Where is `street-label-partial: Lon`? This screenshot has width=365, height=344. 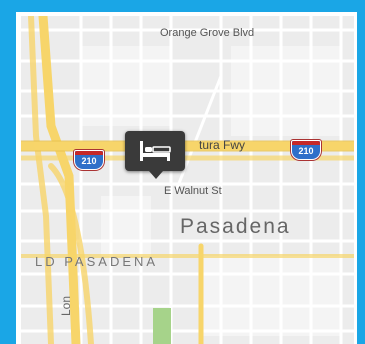 street-label-partial: Lon is located at coordinates (66, 305).